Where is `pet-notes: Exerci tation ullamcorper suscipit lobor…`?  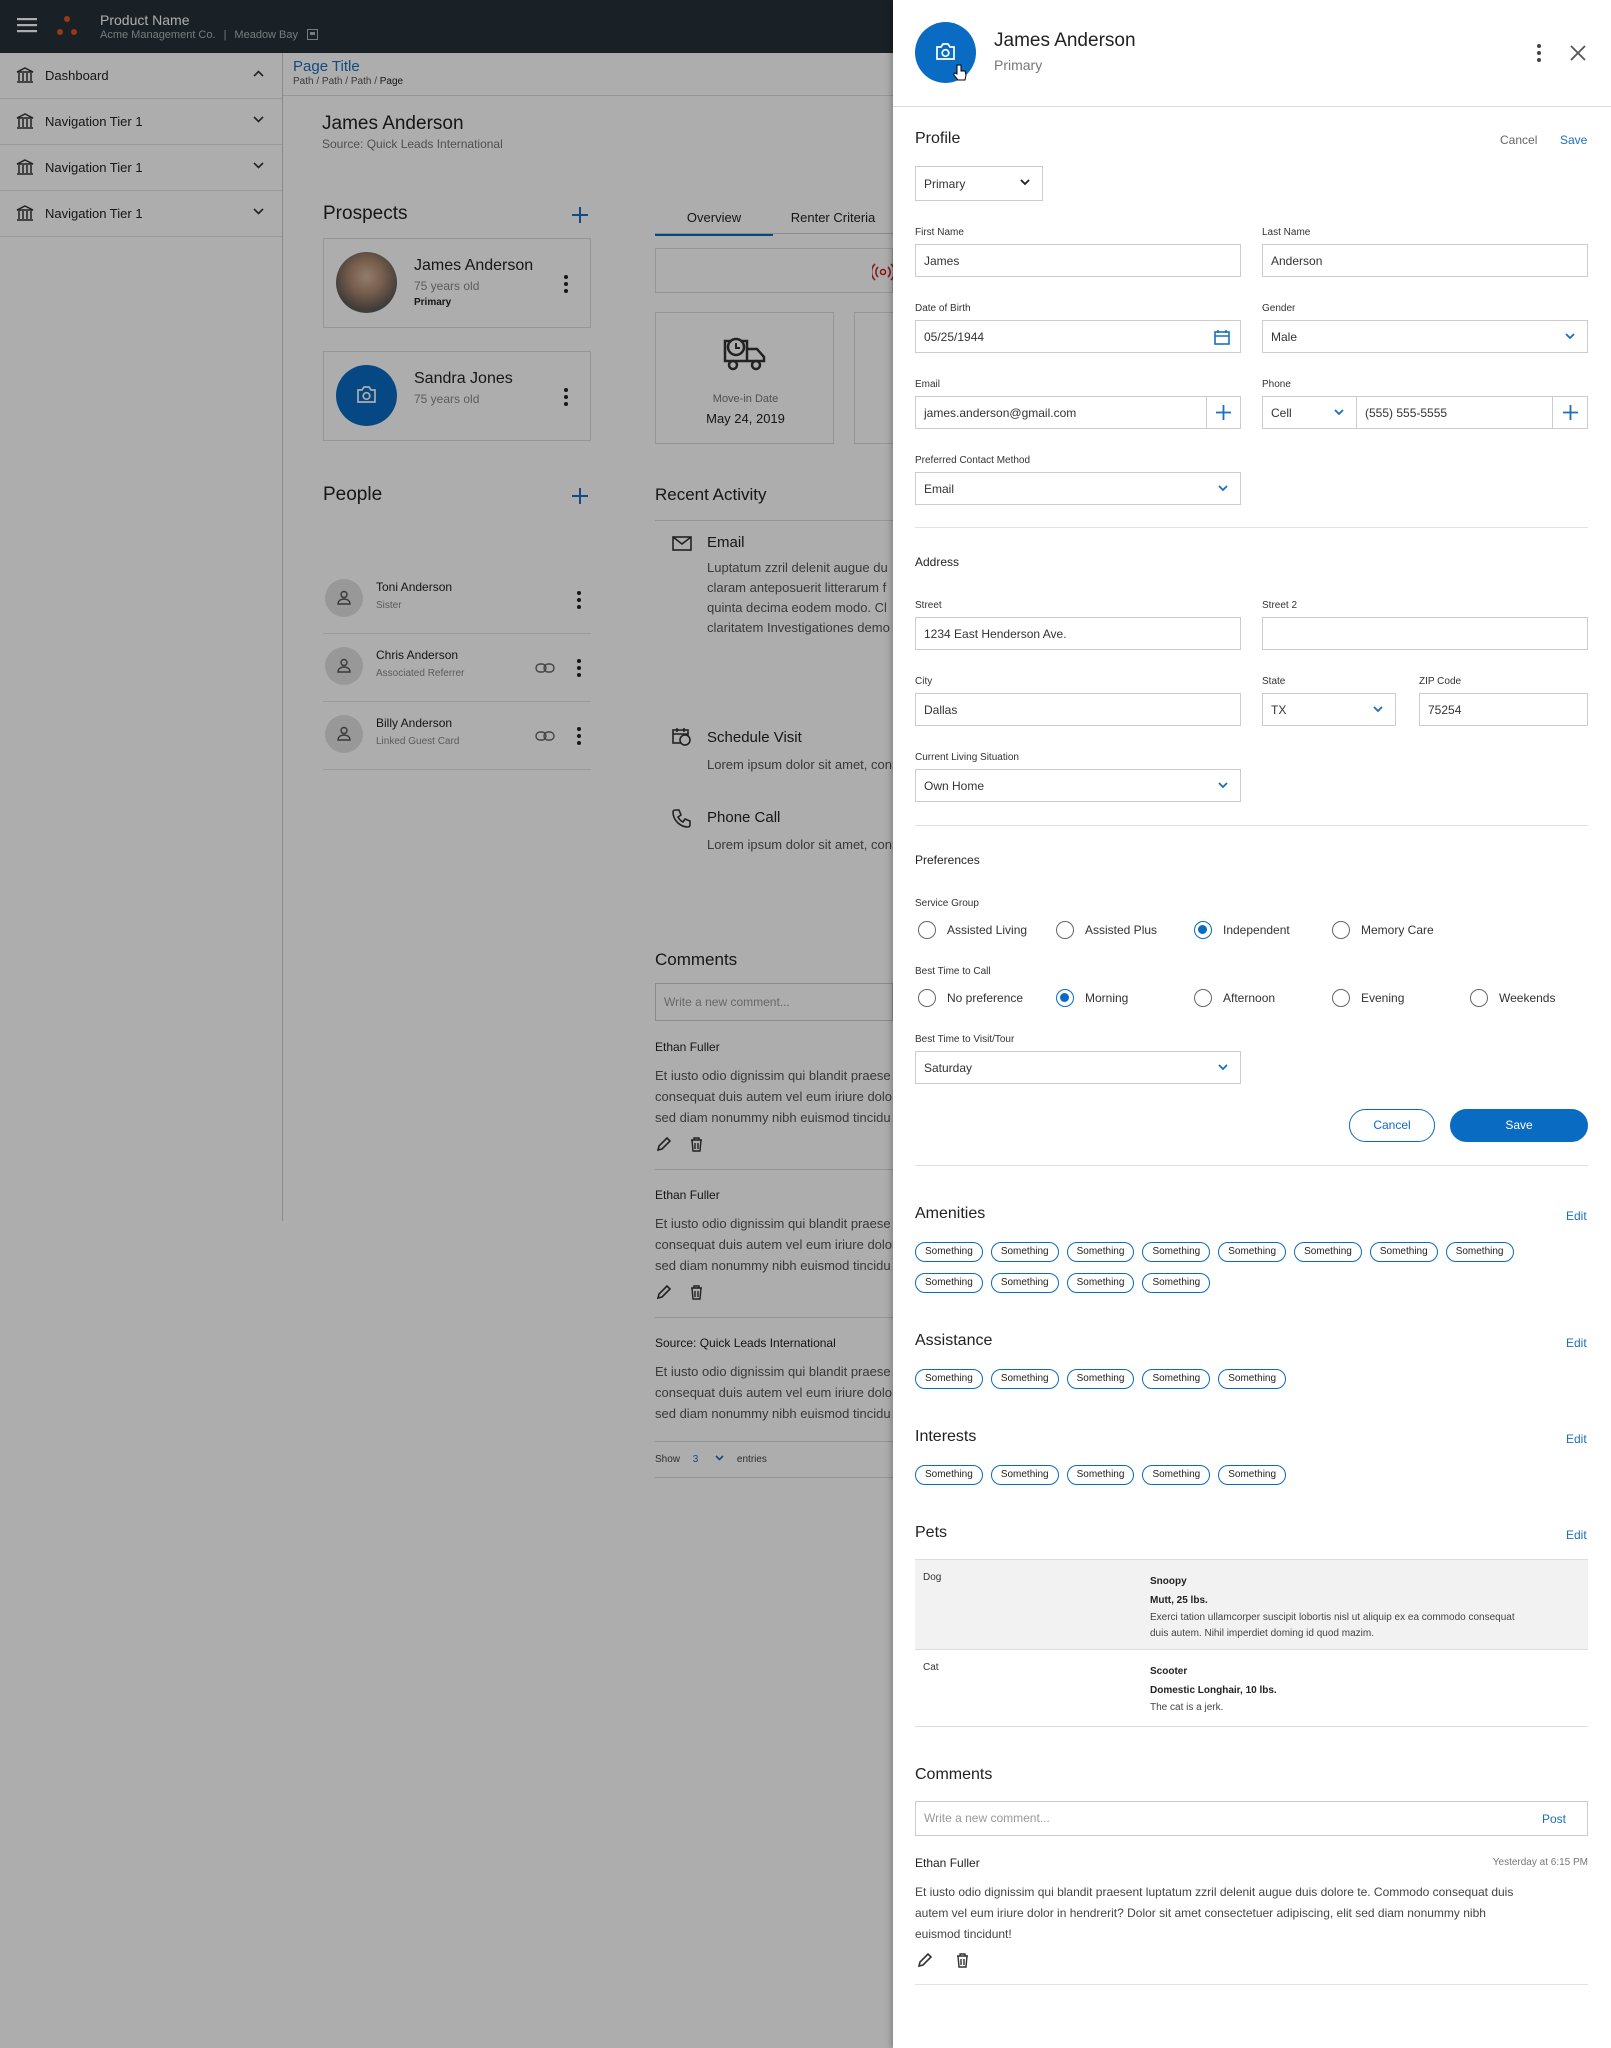 pet-notes: Exerci tation ullamcorper suscipit lobor… is located at coordinates (1332, 1617).